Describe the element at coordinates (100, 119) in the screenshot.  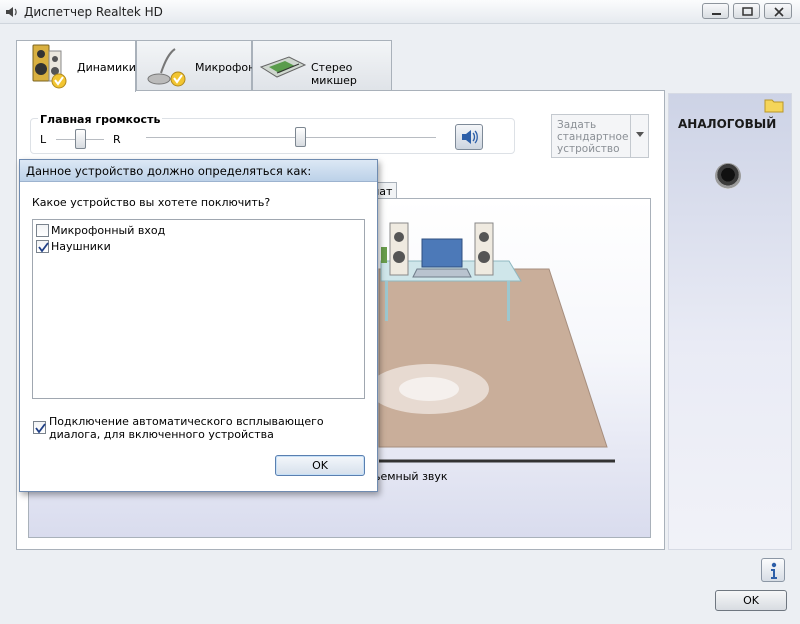
I see `main-volume-title: Главная громкость` at that location.